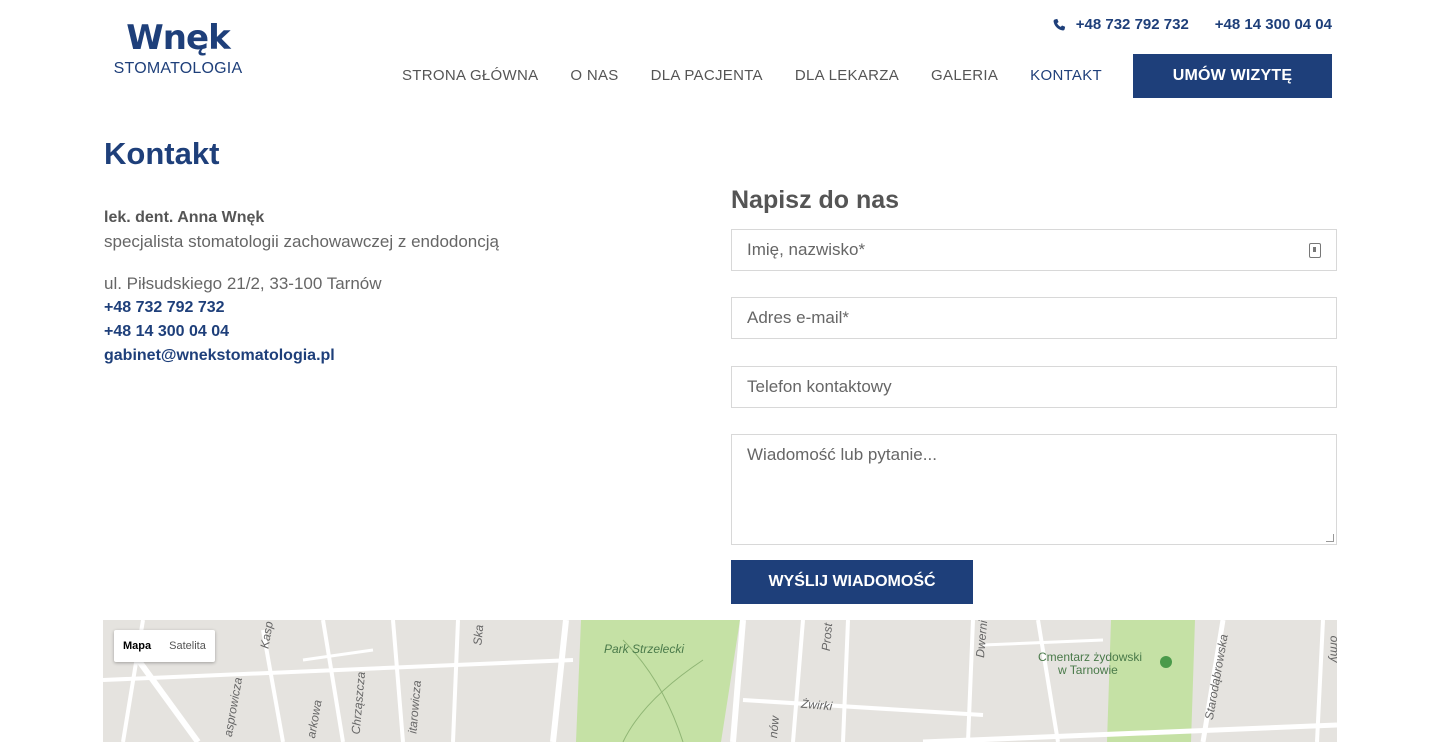  I want to click on nav-contact: KONTAKT, so click(1066, 76).